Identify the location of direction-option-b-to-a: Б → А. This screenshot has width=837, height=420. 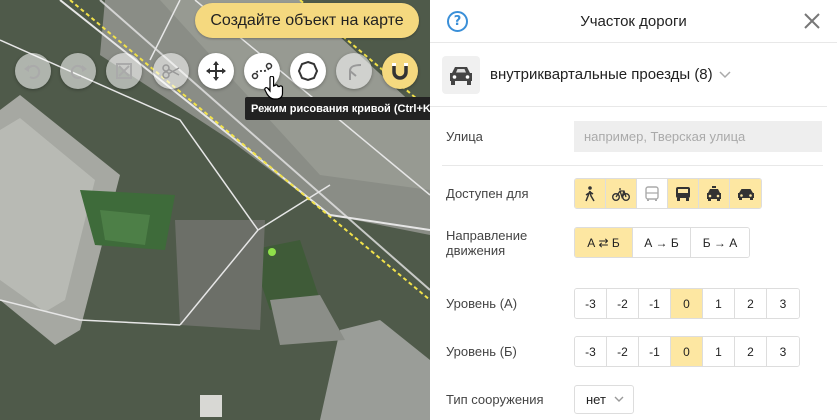
(720, 242).